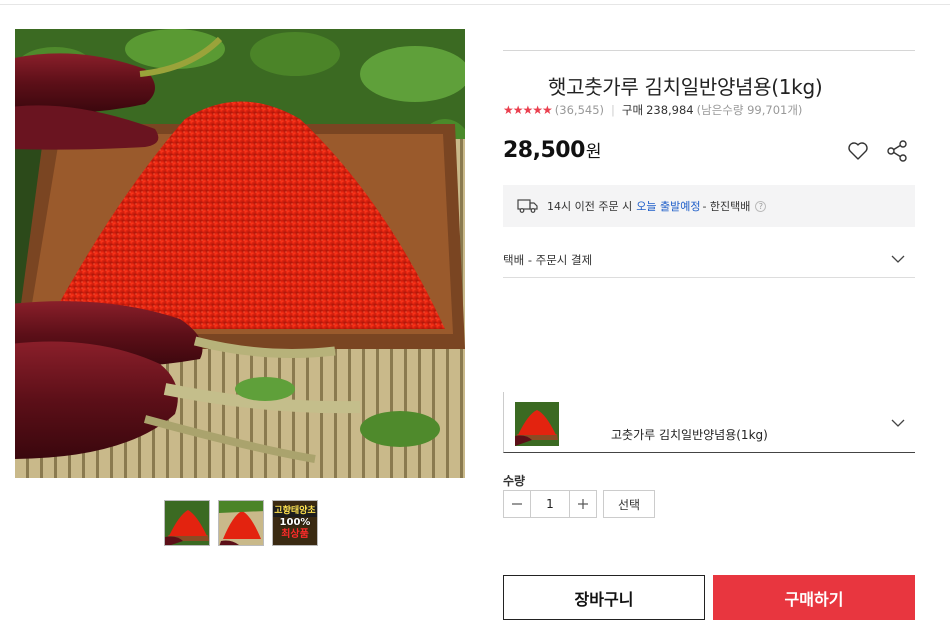  Describe the element at coordinates (670, 110) in the screenshot. I see `purchase-count: 238,984` at that location.